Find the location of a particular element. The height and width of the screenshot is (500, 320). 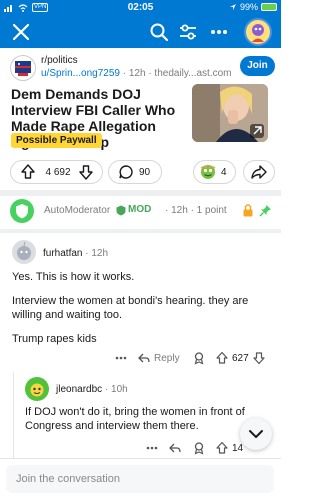

chevron-down-icon is located at coordinates (256, 434).